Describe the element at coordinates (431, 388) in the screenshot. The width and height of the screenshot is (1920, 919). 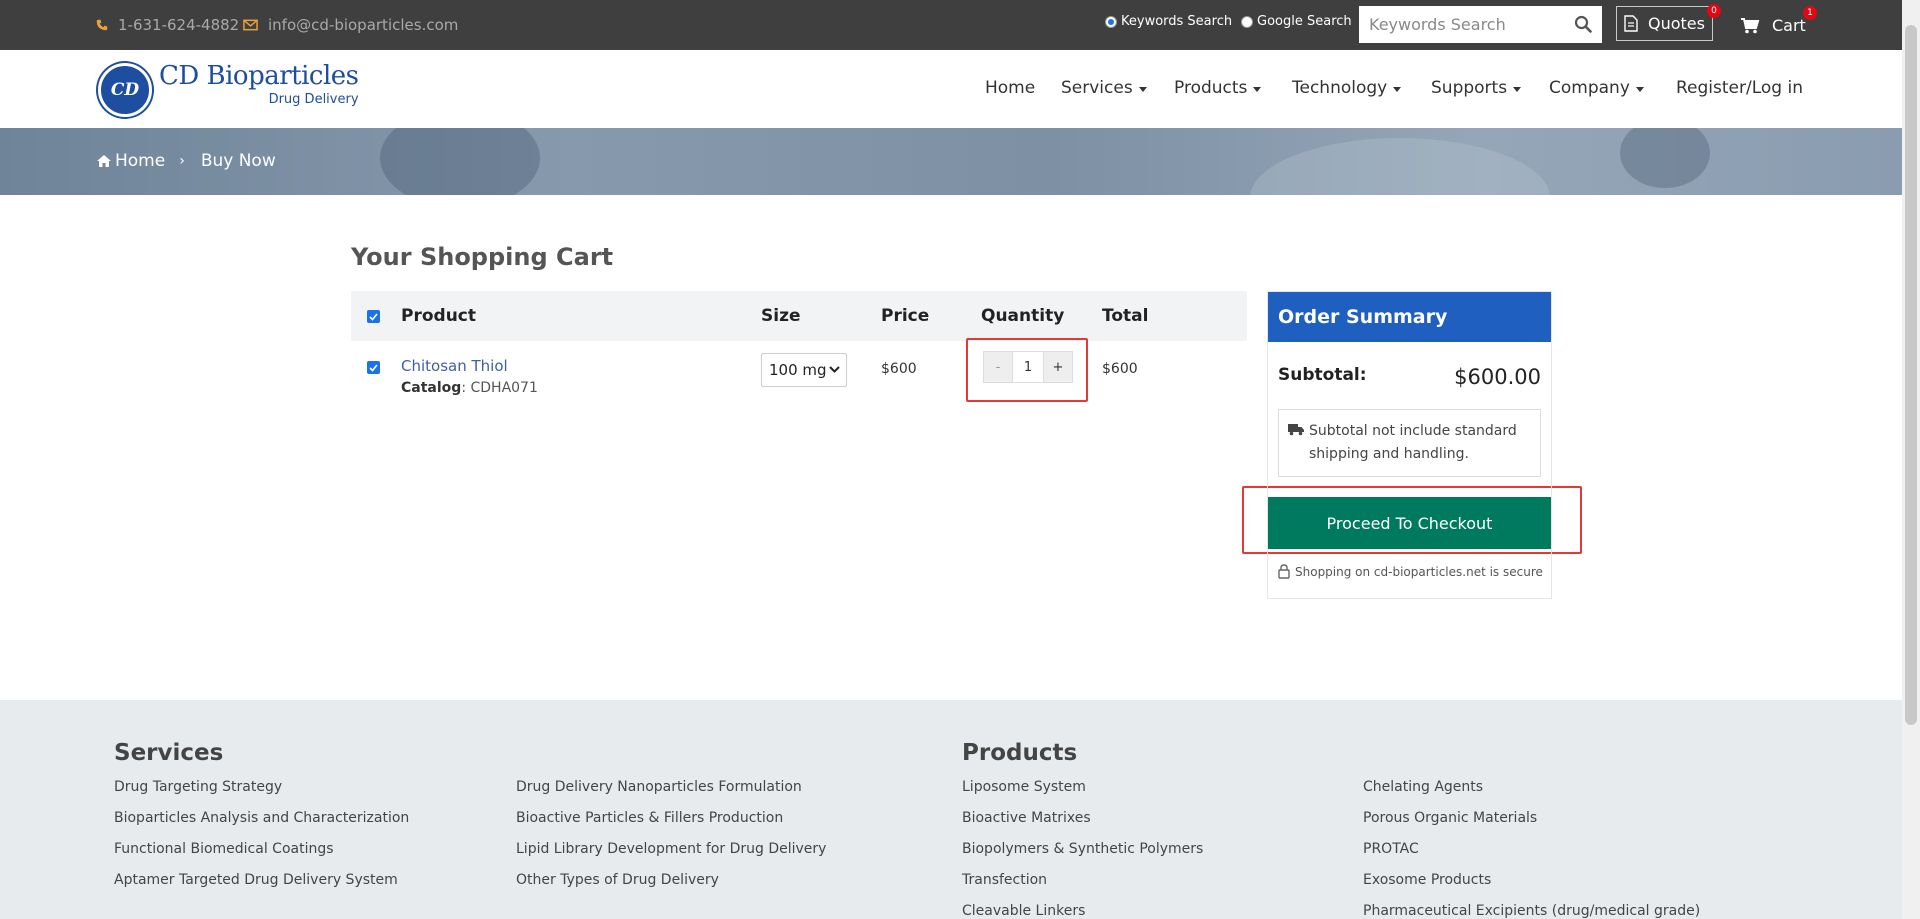
I see `catalog-label: Catalog` at that location.